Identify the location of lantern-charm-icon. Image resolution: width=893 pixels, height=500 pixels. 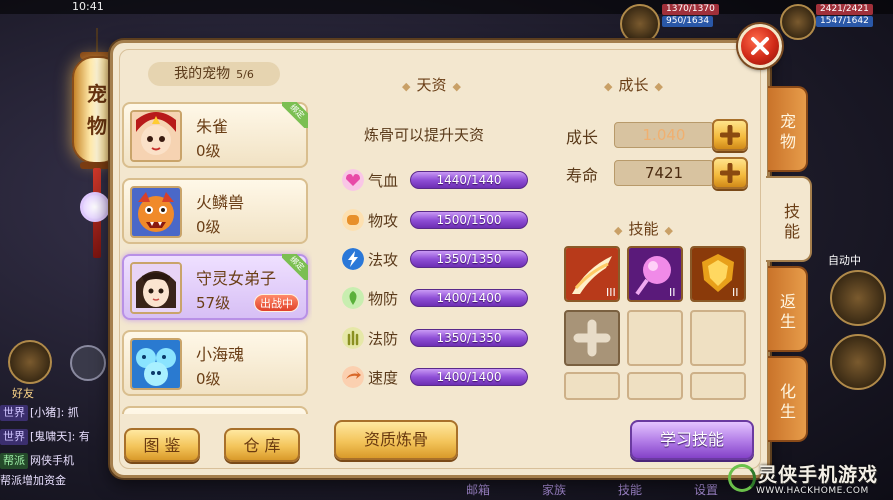
(95, 207).